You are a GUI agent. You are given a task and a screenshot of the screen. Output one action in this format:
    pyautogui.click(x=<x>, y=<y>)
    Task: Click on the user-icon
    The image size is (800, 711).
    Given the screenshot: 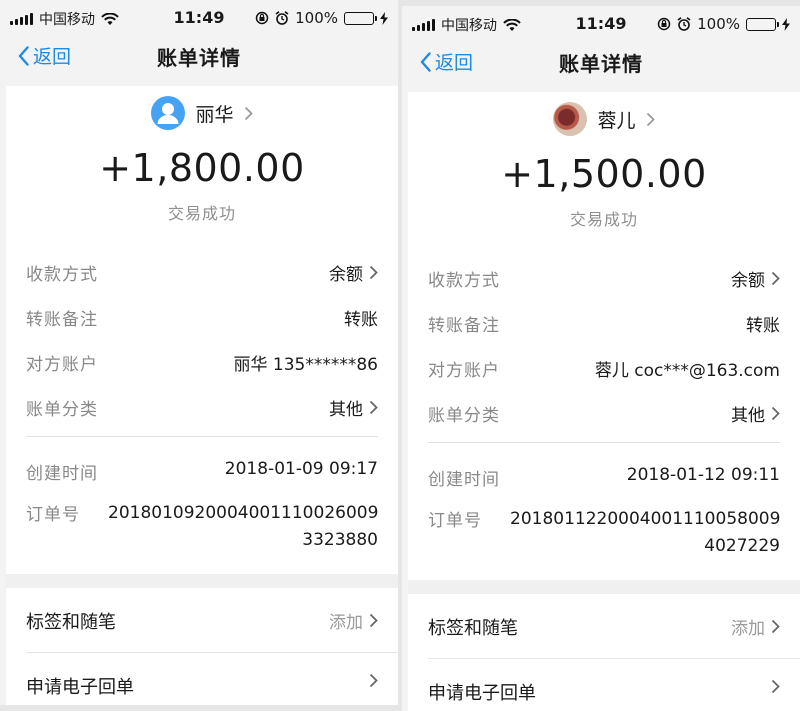 What is the action you would take?
    pyautogui.click(x=168, y=113)
    